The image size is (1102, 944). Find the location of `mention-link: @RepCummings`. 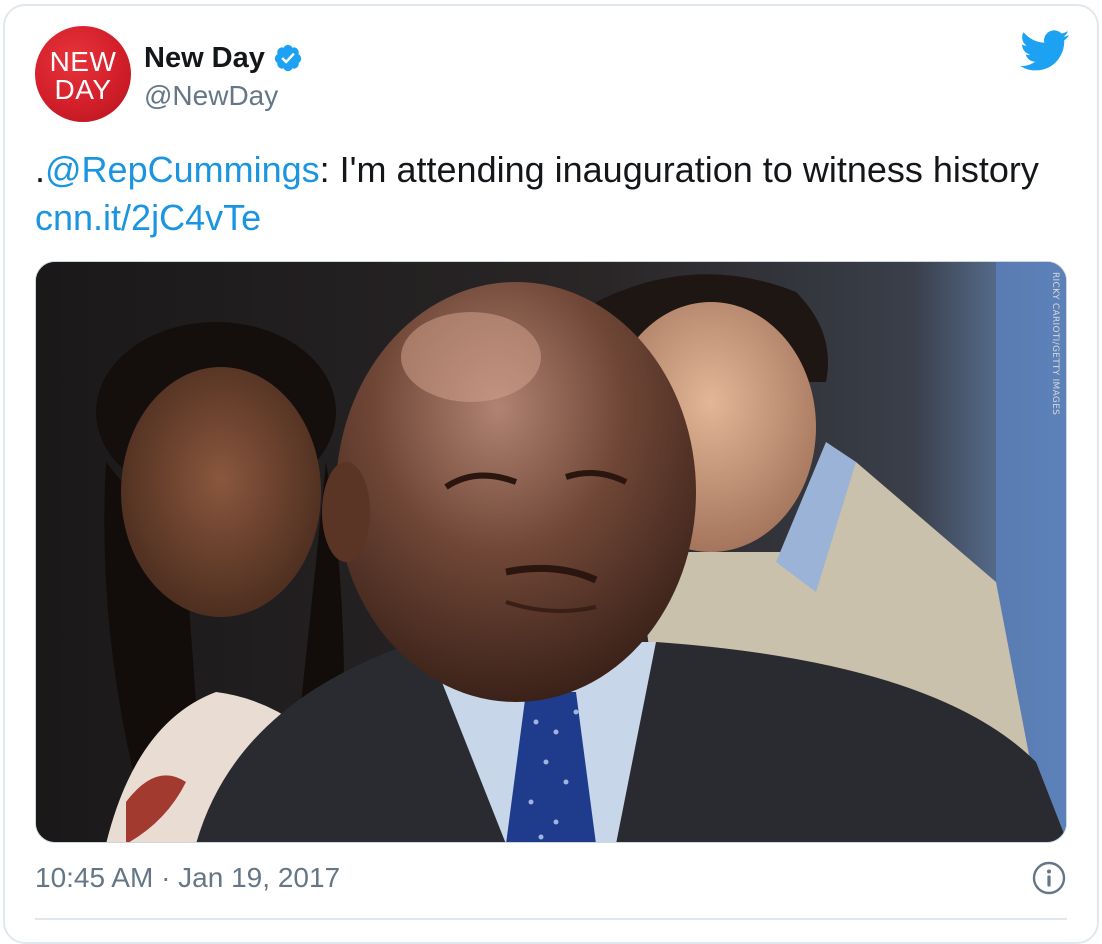

mention-link: @RepCummings is located at coordinates (182, 169).